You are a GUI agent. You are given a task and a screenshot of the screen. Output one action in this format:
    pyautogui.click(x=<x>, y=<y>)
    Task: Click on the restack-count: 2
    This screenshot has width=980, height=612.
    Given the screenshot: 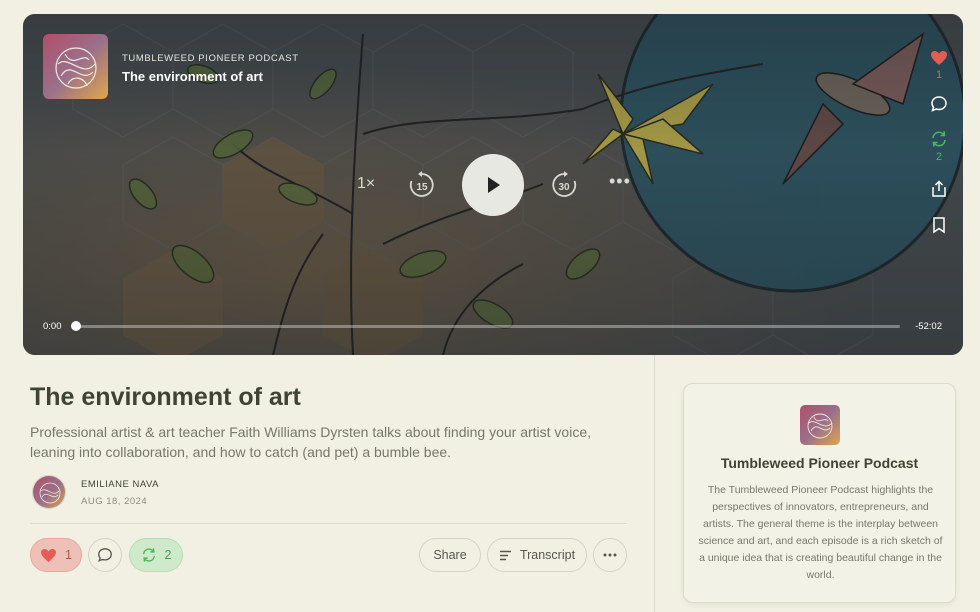 What is the action you would take?
    pyautogui.click(x=168, y=555)
    